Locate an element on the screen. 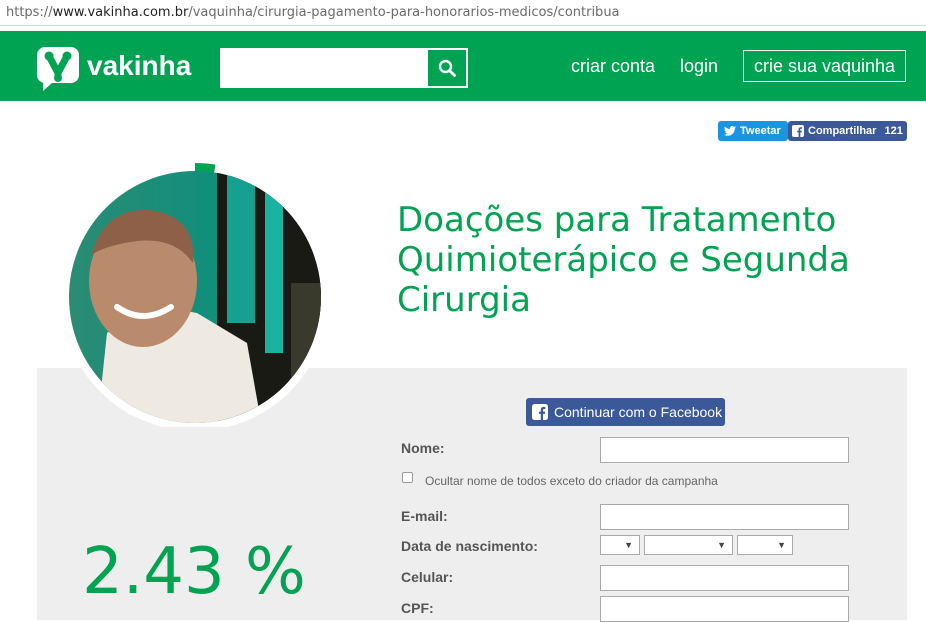 This screenshot has width=926, height=622. search-button is located at coordinates (447, 68).